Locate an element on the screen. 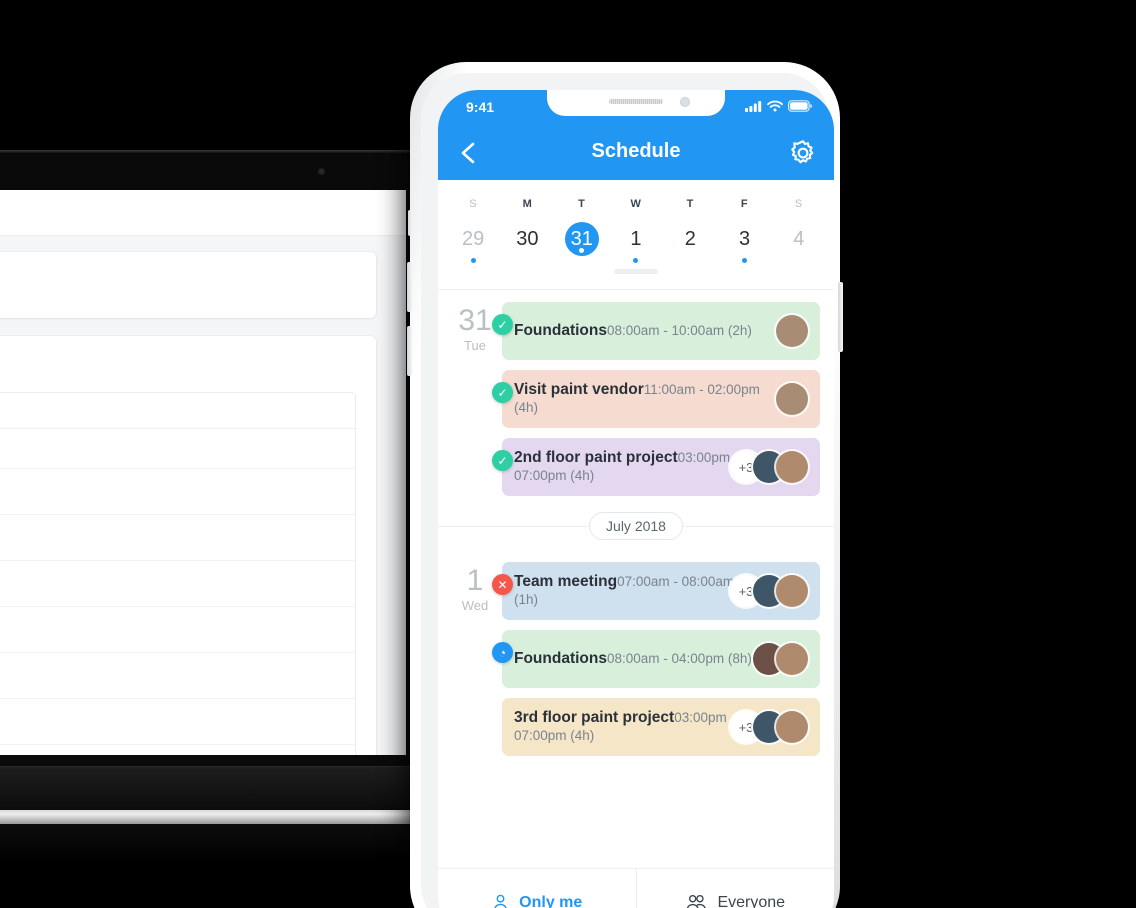  event-text: Foundations08:00am - 10:00am (2h) is located at coordinates (649, 331).